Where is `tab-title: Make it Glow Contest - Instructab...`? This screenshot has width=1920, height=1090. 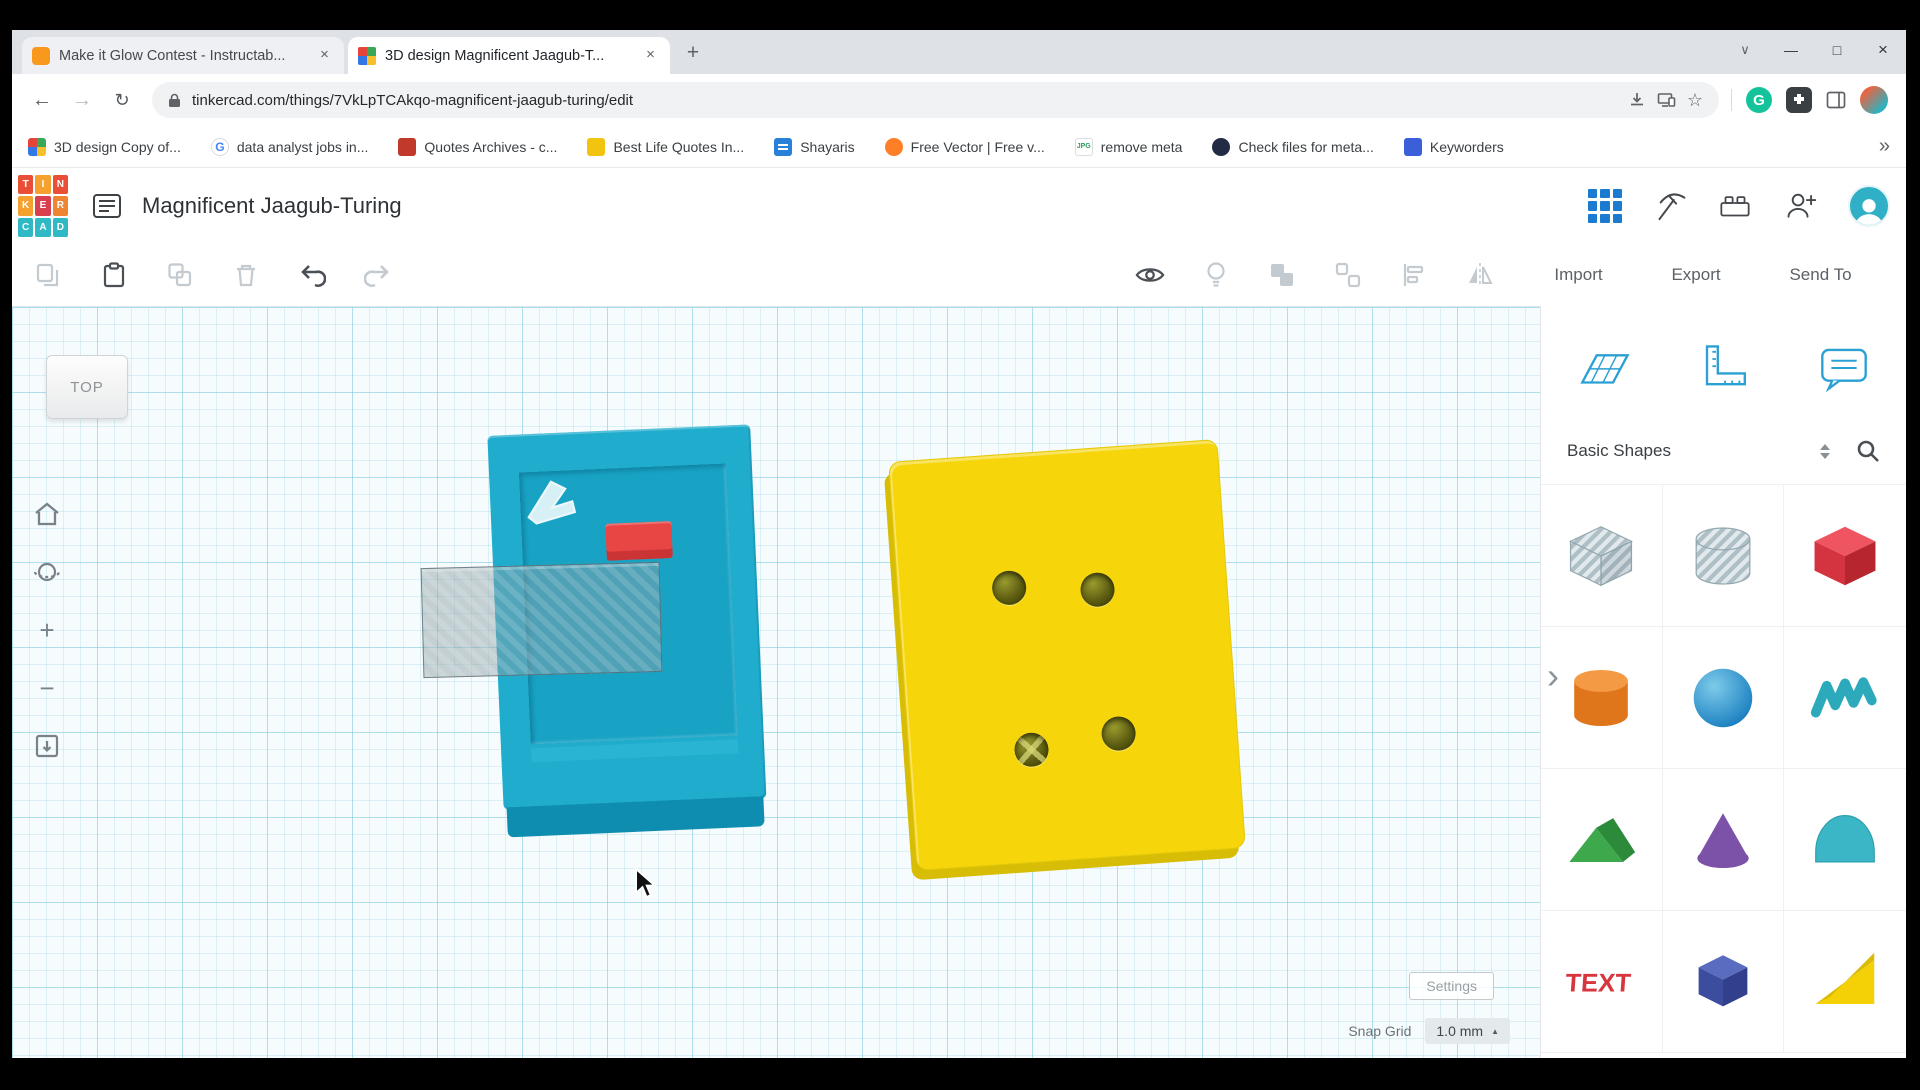
tab-title: Make it Glow Contest - Instructab... is located at coordinates (172, 55).